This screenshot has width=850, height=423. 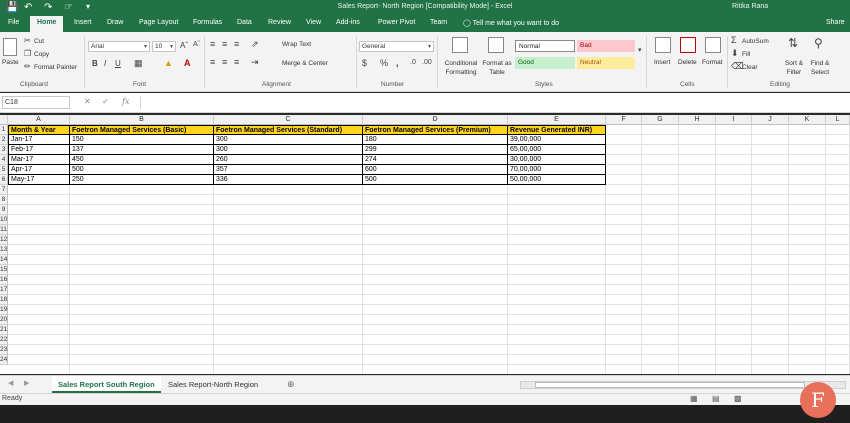 What do you see at coordinates (4, 180) in the screenshot?
I see `row-header: 6` at bounding box center [4, 180].